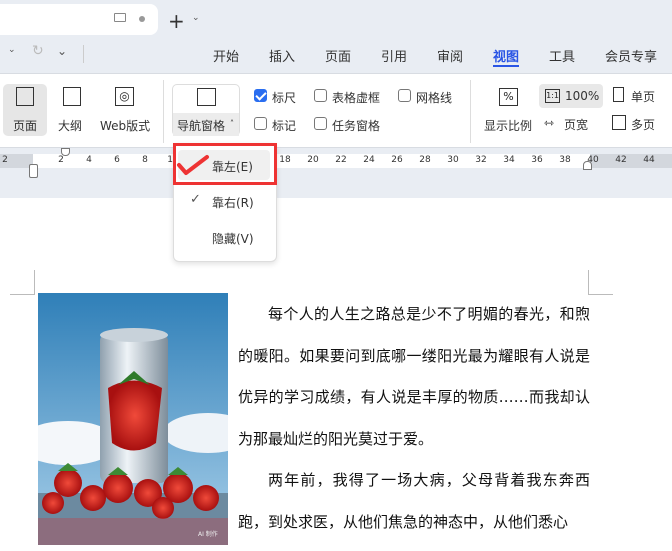 The width and height of the screenshot is (672, 551). I want to click on single-page-label: 单页, so click(643, 97).